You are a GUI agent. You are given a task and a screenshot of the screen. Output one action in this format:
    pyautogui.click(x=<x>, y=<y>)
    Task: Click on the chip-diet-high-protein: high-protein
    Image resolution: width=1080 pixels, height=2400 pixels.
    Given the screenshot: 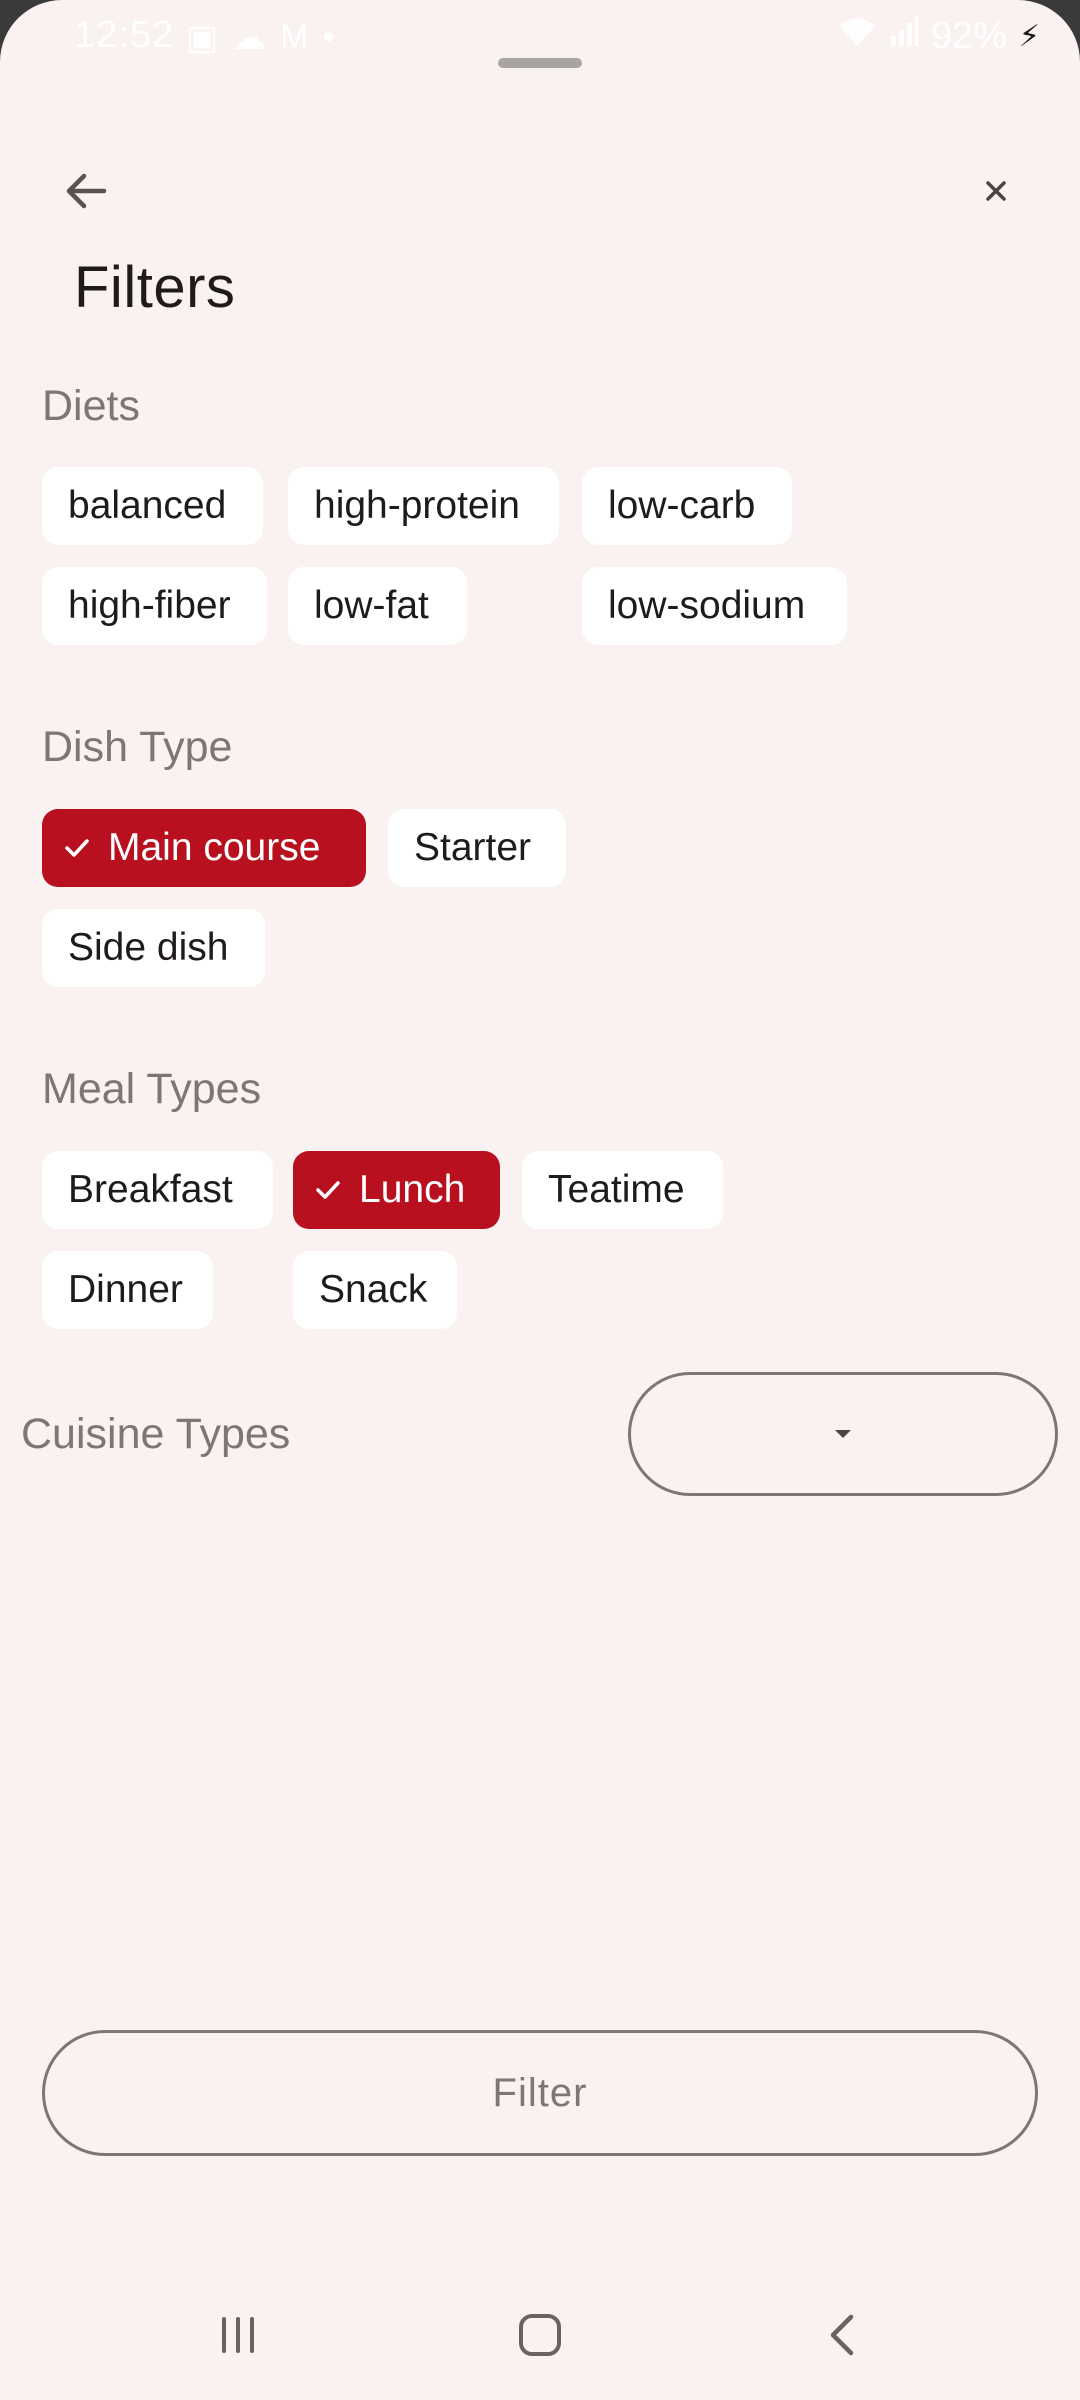 What is the action you would take?
    pyautogui.click(x=423, y=506)
    